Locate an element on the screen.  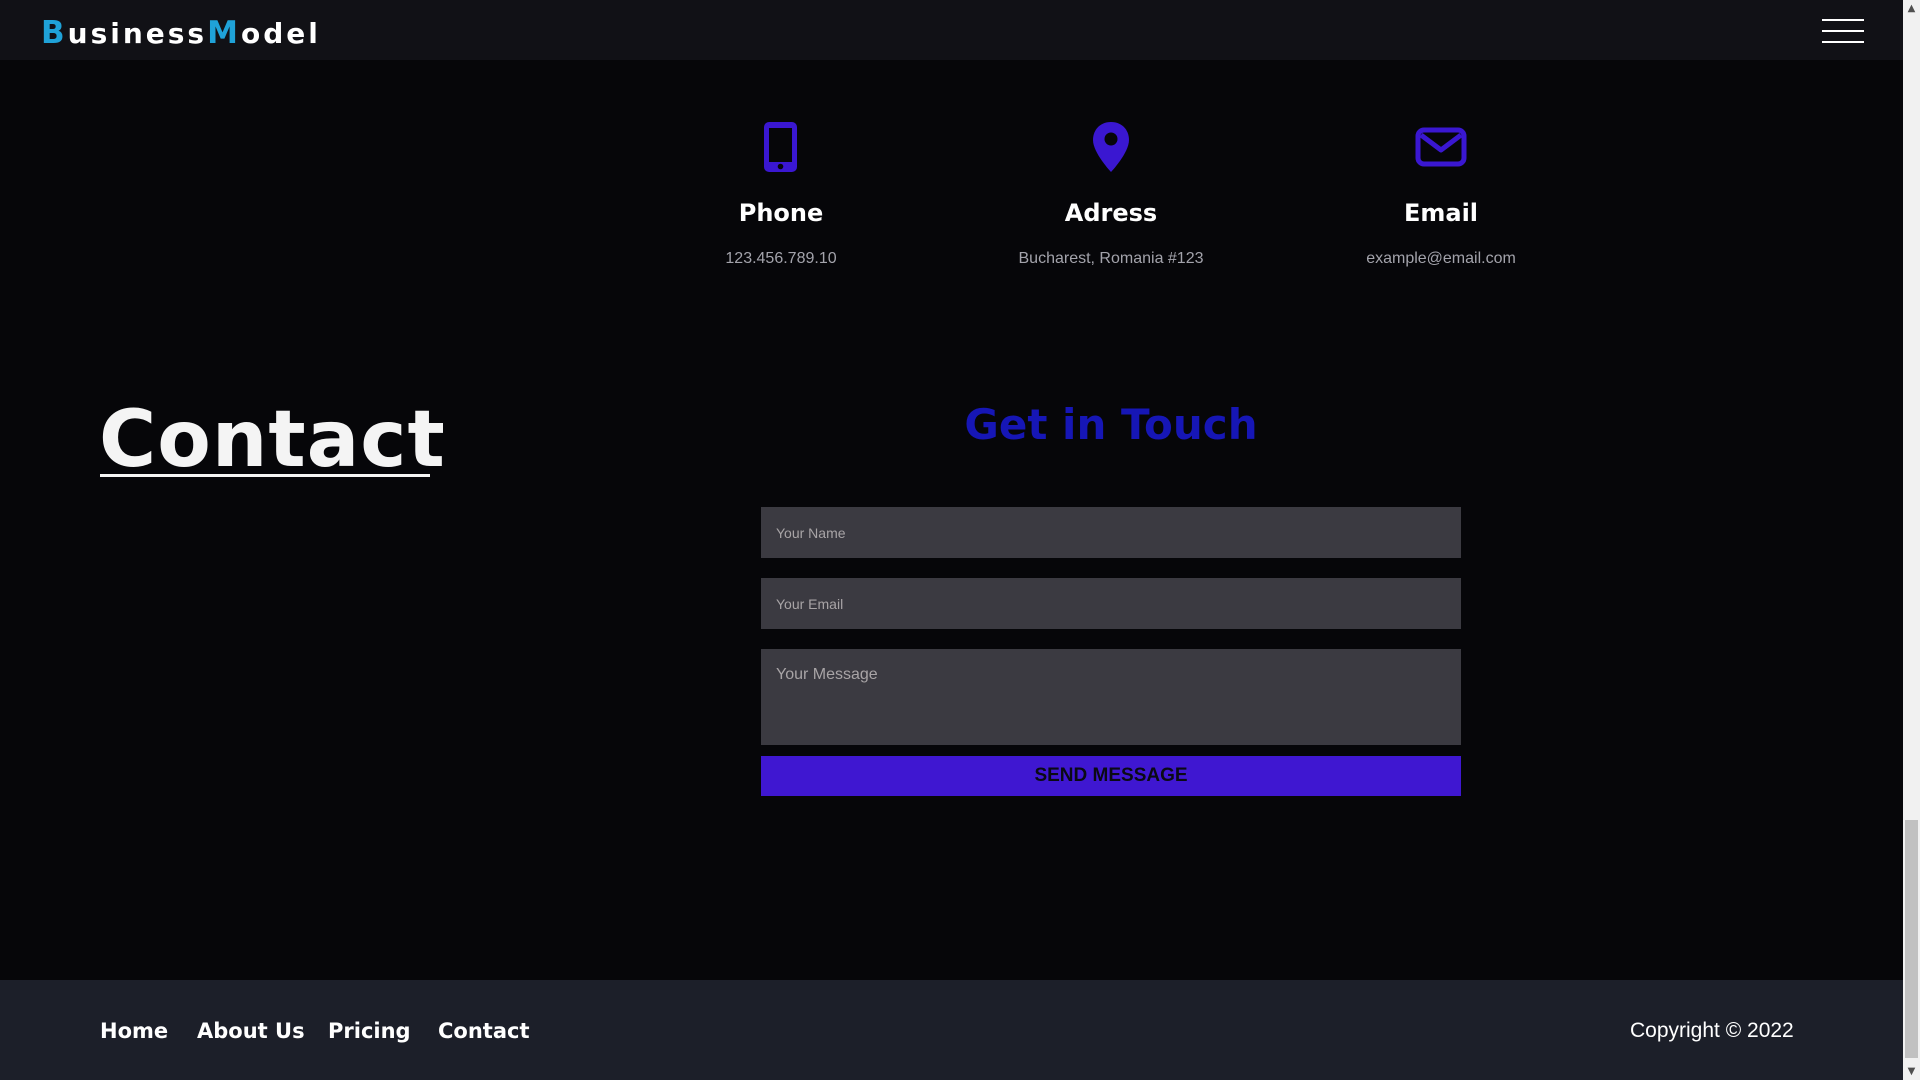
phone-title: Phone is located at coordinates (781, 213).